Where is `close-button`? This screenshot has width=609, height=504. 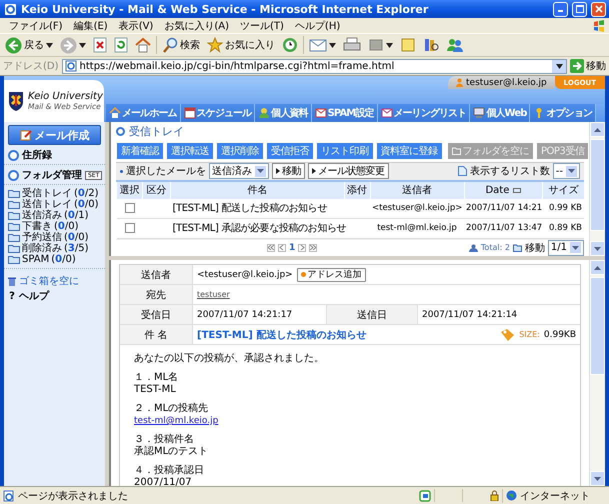 close-button is located at coordinates (598, 9).